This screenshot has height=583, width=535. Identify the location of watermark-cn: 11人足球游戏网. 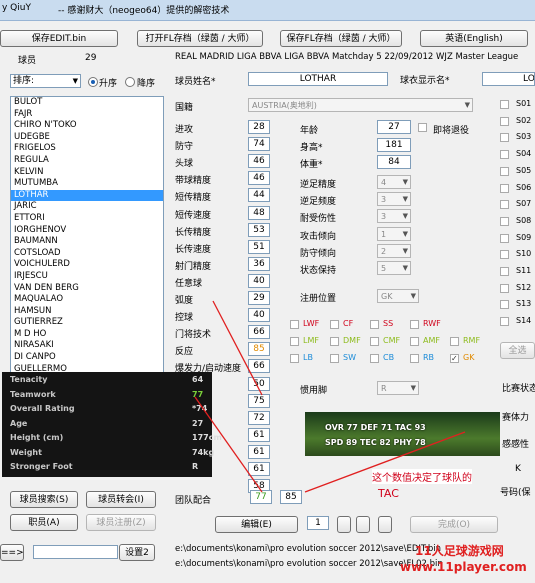
(459, 551).